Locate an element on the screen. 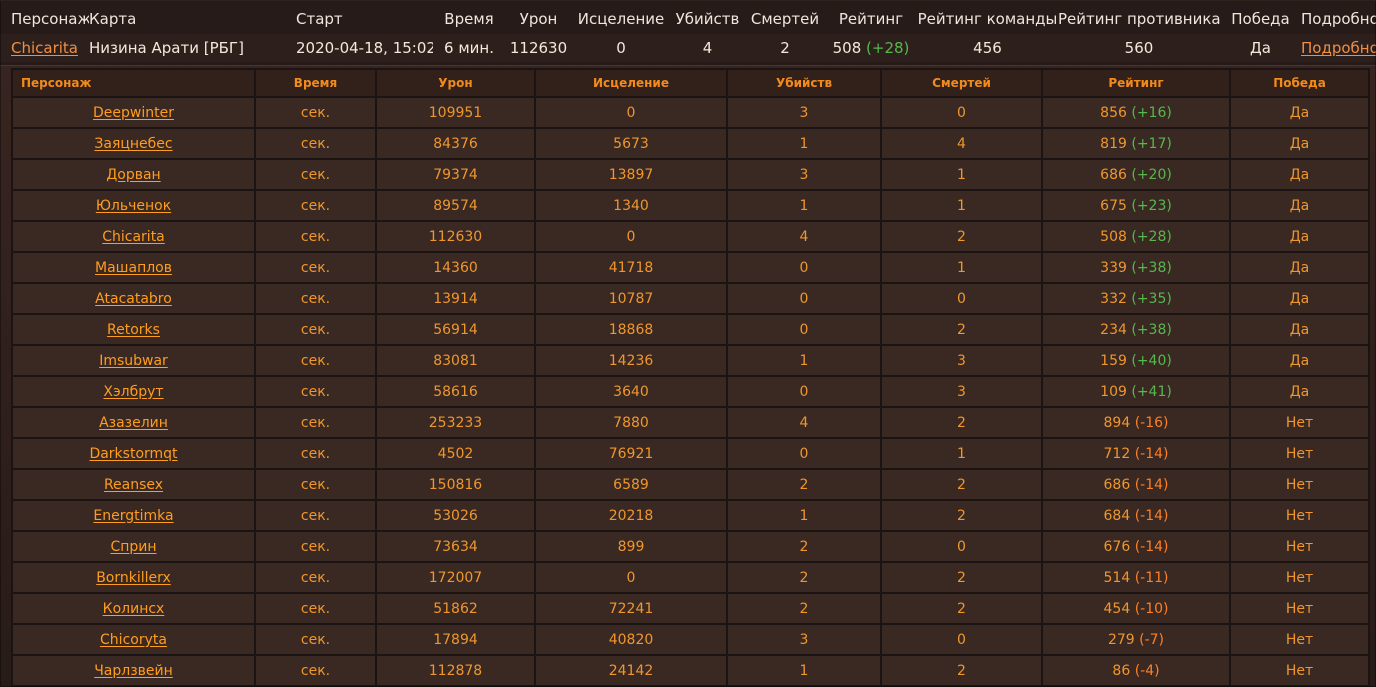 Image resolution: width=1376 pixels, height=687 pixels. player-name-link: Чарлзвейн is located at coordinates (133, 671).